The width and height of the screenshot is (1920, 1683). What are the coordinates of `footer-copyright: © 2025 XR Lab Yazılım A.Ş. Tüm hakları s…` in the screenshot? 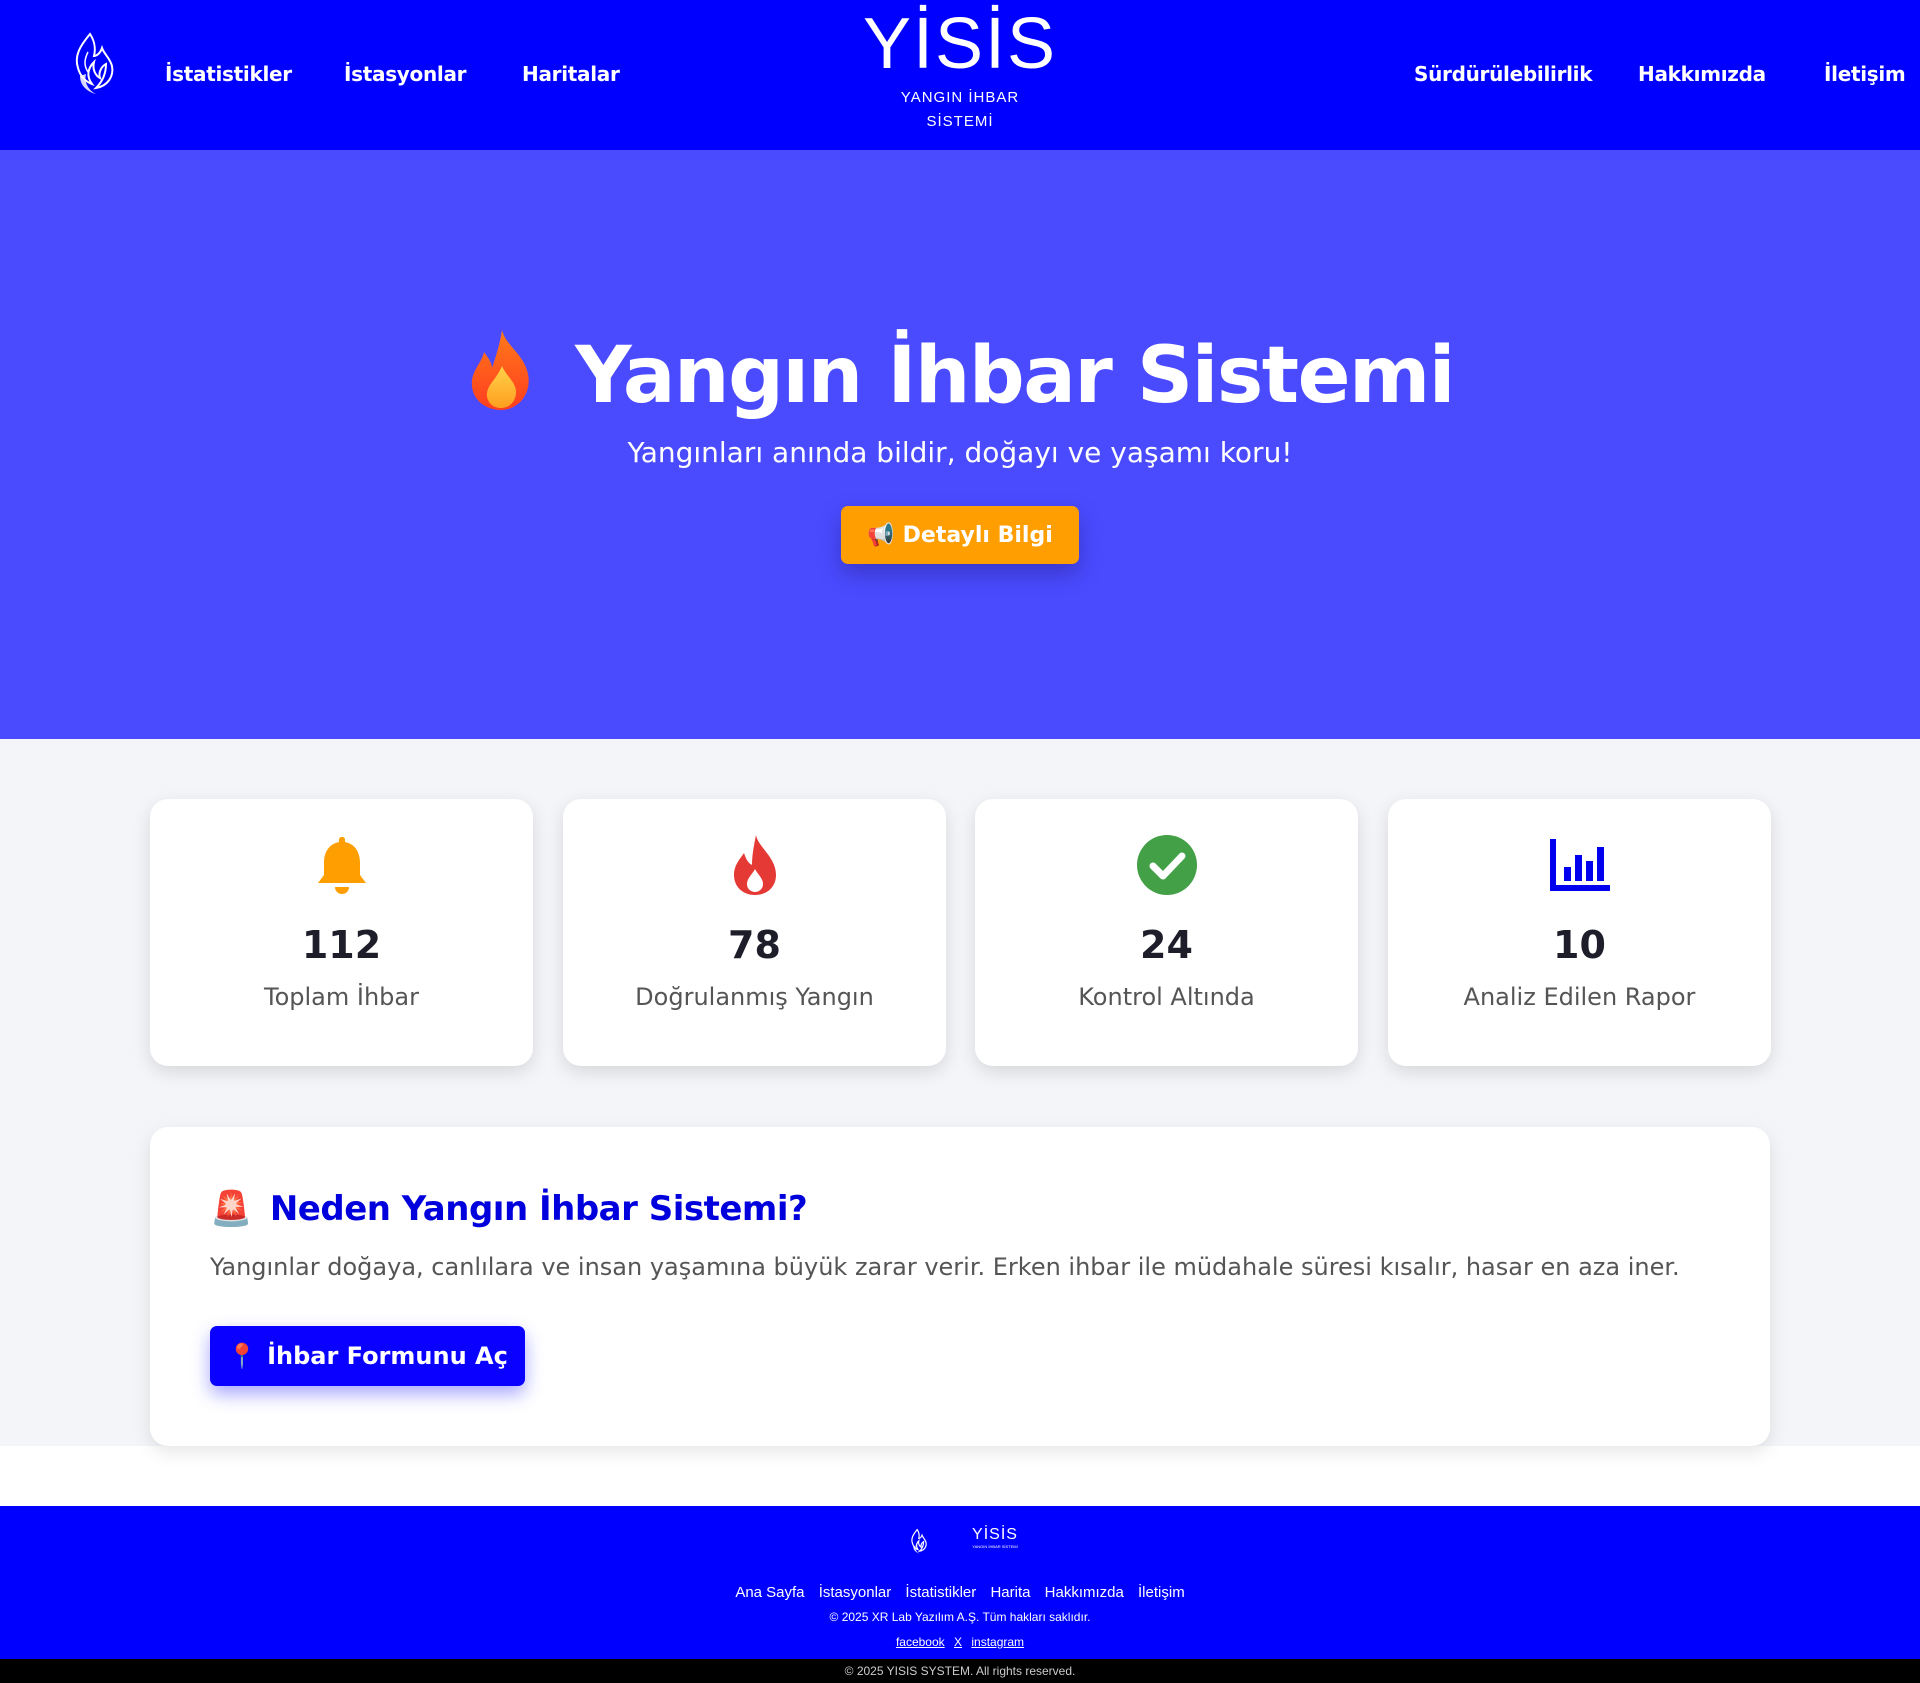 It's located at (960, 1617).